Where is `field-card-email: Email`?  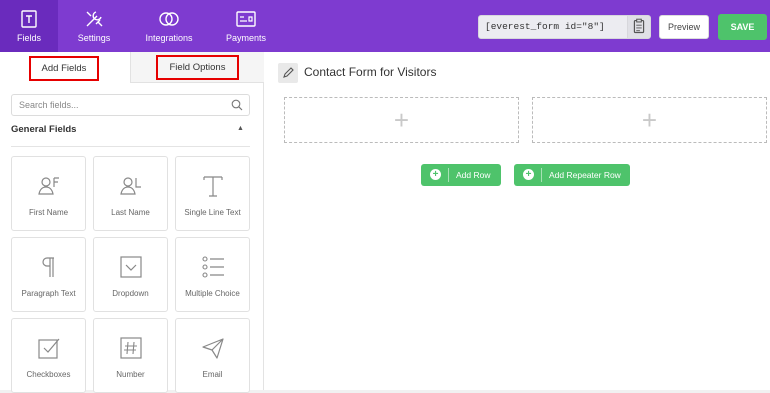
field-card-email: Email is located at coordinates (212, 355).